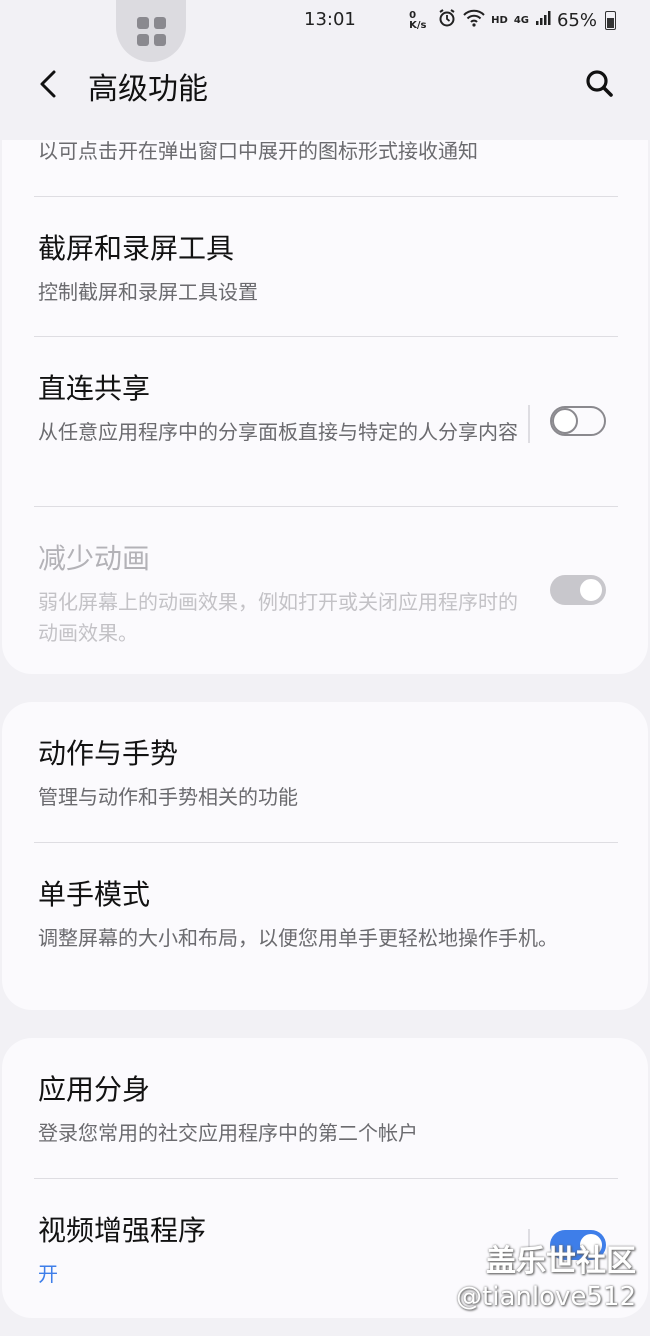 The width and height of the screenshot is (650, 1336). What do you see at coordinates (228, 1133) in the screenshot?
I see `item-subtitle: 登录您常用的社交应用程序中的第二个帐户` at bounding box center [228, 1133].